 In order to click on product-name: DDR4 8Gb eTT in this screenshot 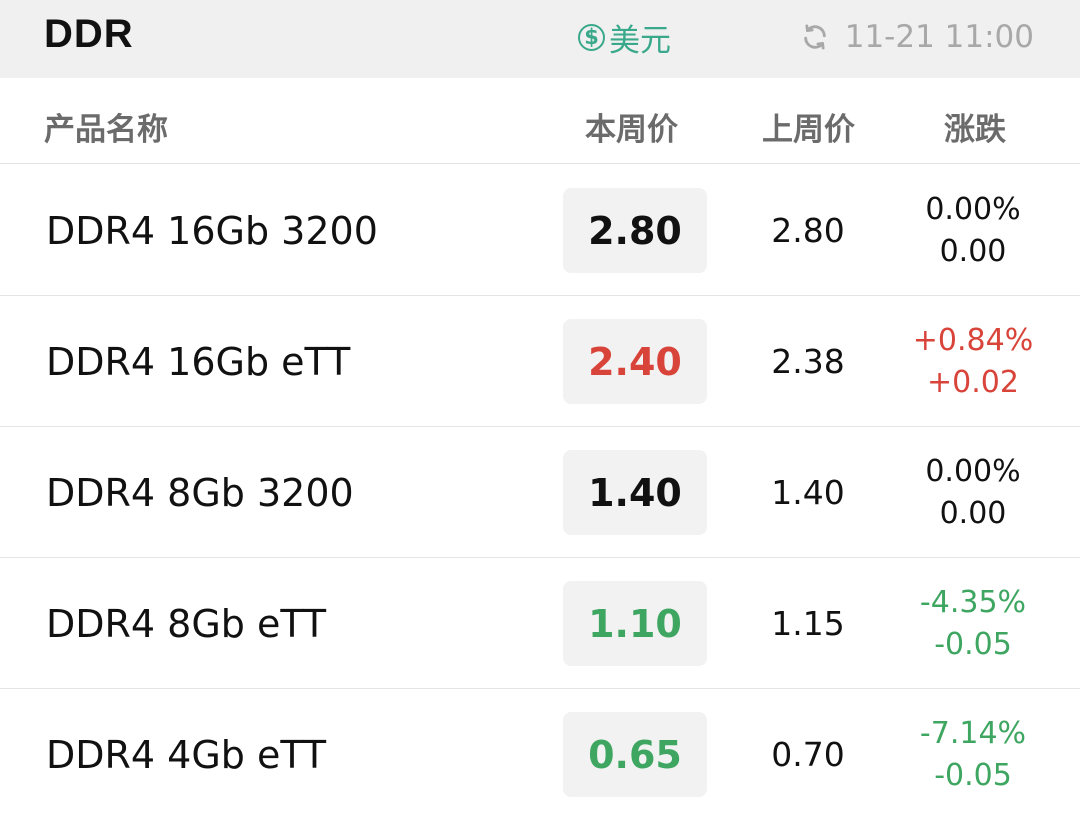, I will do `click(186, 623)`.